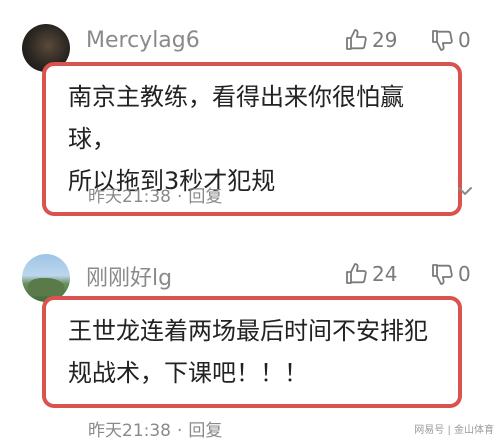  What do you see at coordinates (370, 274) in the screenshot?
I see `like-button: 24` at bounding box center [370, 274].